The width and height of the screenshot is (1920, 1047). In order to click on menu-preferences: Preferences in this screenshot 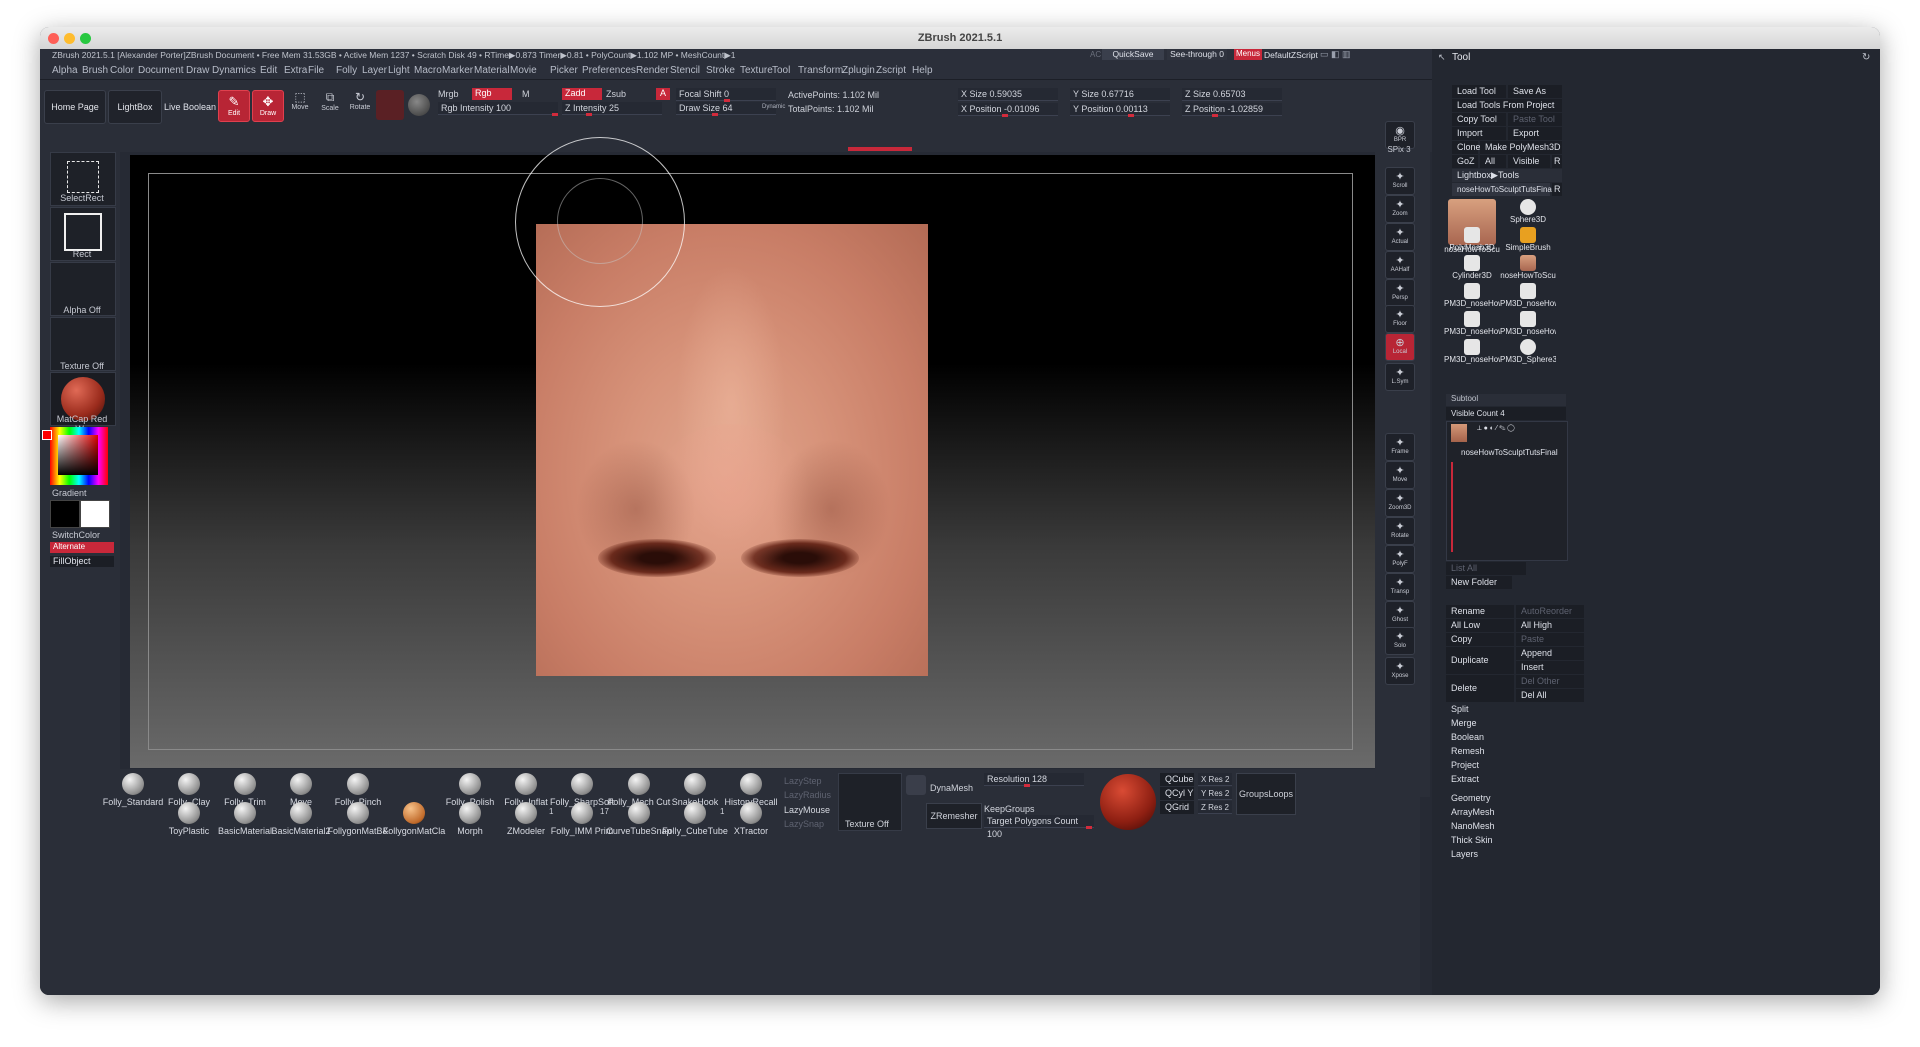, I will do `click(609, 70)`.